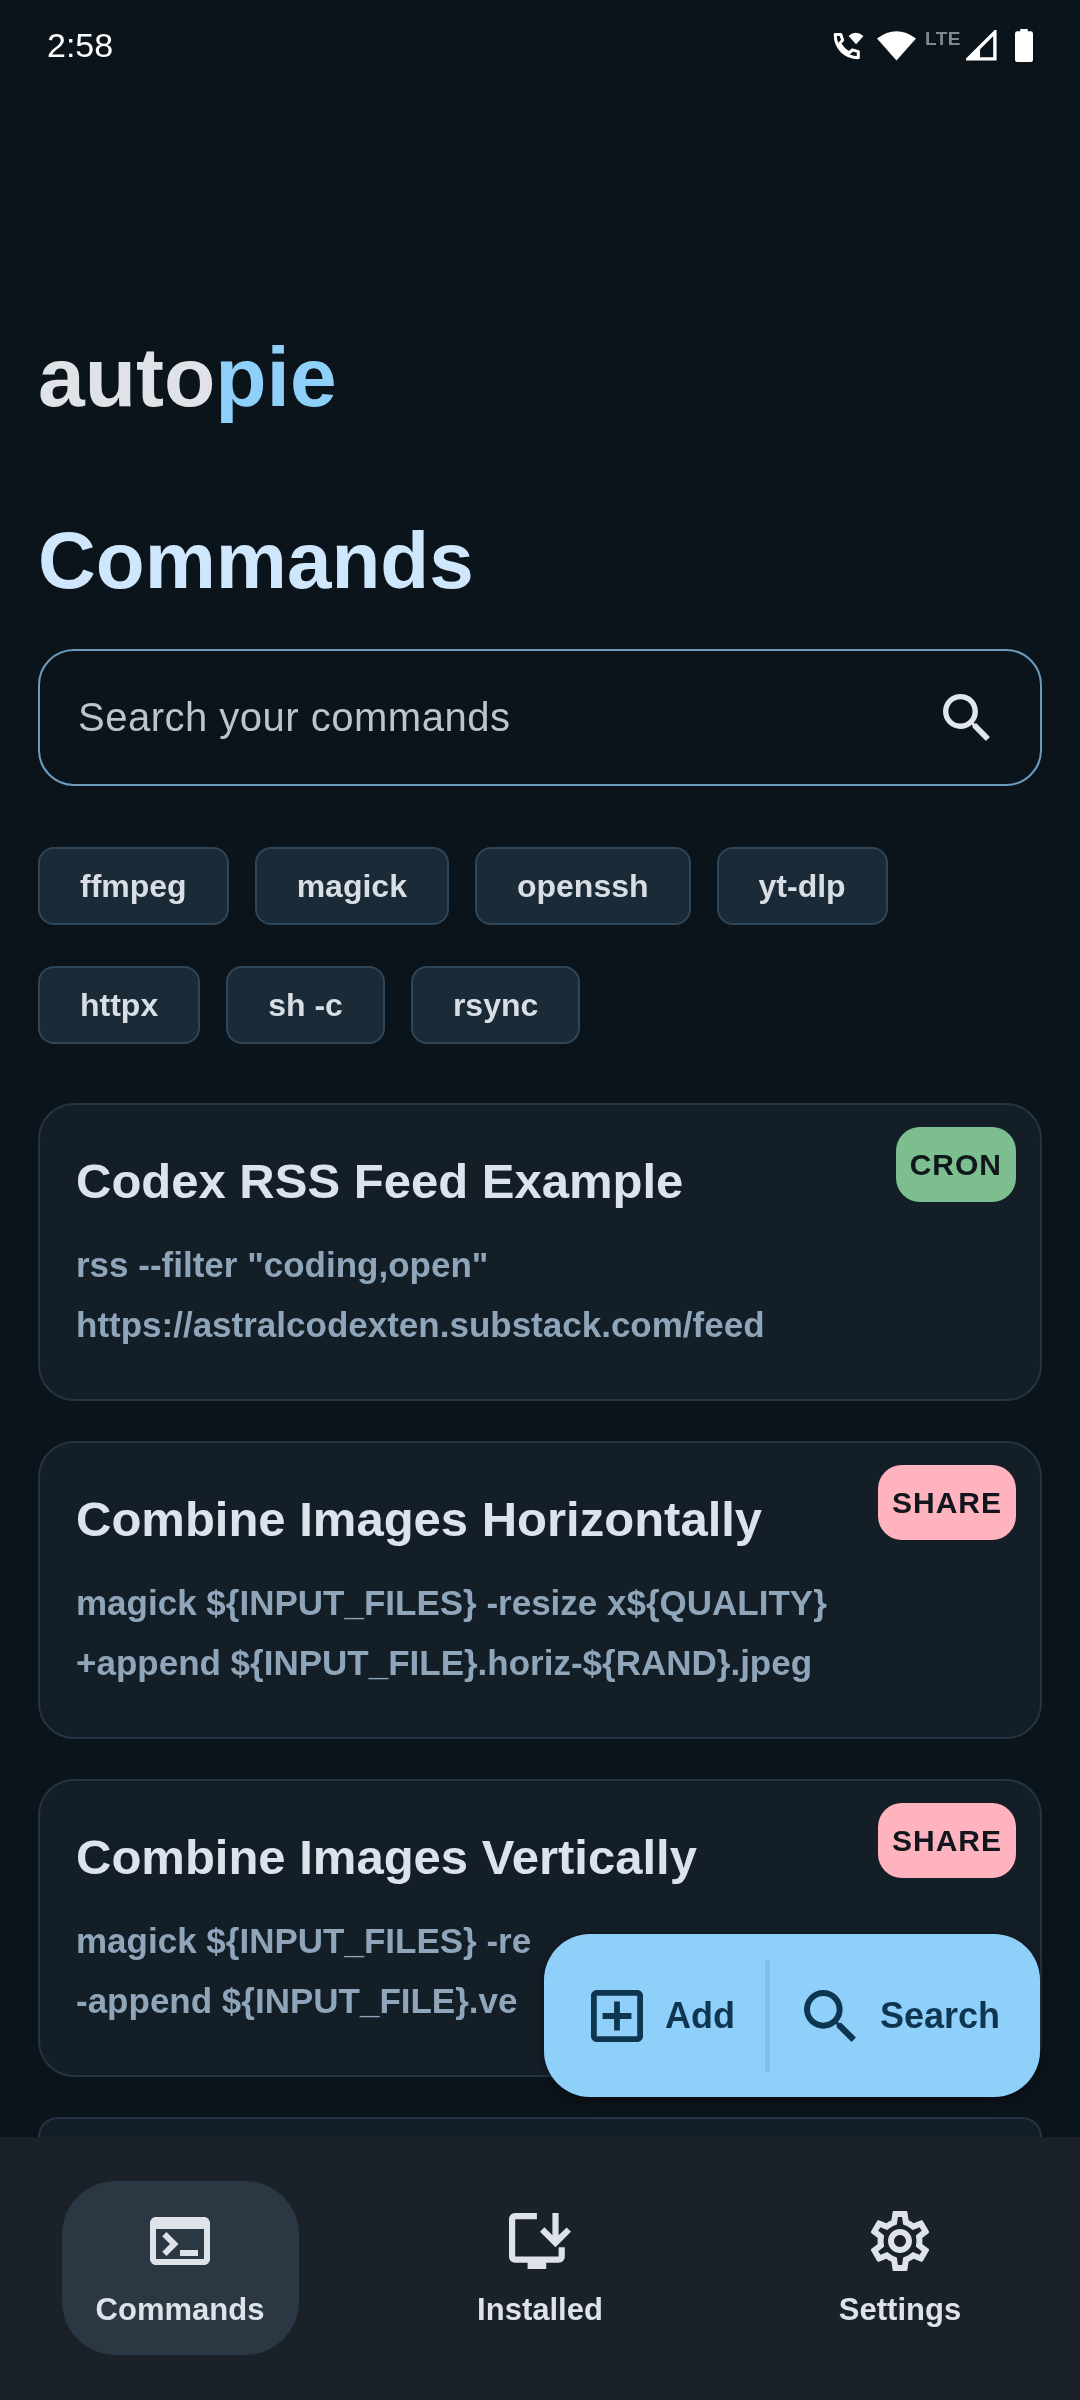  I want to click on wifi-icon, so click(896, 45).